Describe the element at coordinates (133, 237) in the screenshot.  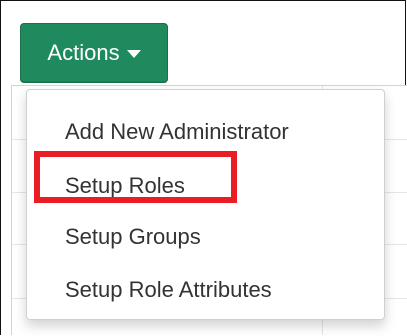
I see `menu-item-setup-groups: Setup Groups` at that location.